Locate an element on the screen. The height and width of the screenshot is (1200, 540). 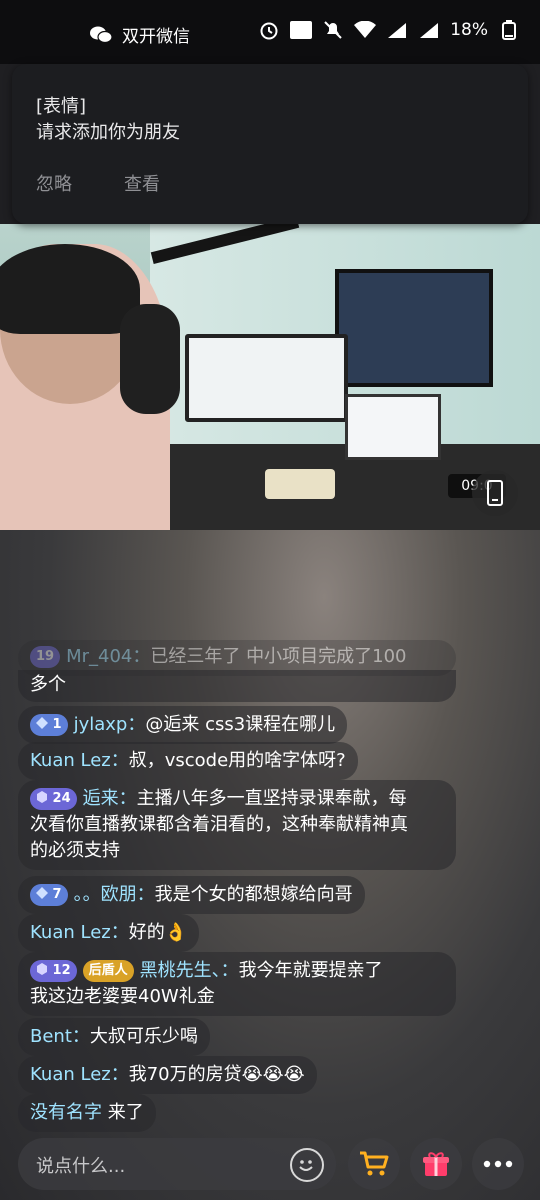
chat-text: 好的👌 is located at coordinates (158, 932).